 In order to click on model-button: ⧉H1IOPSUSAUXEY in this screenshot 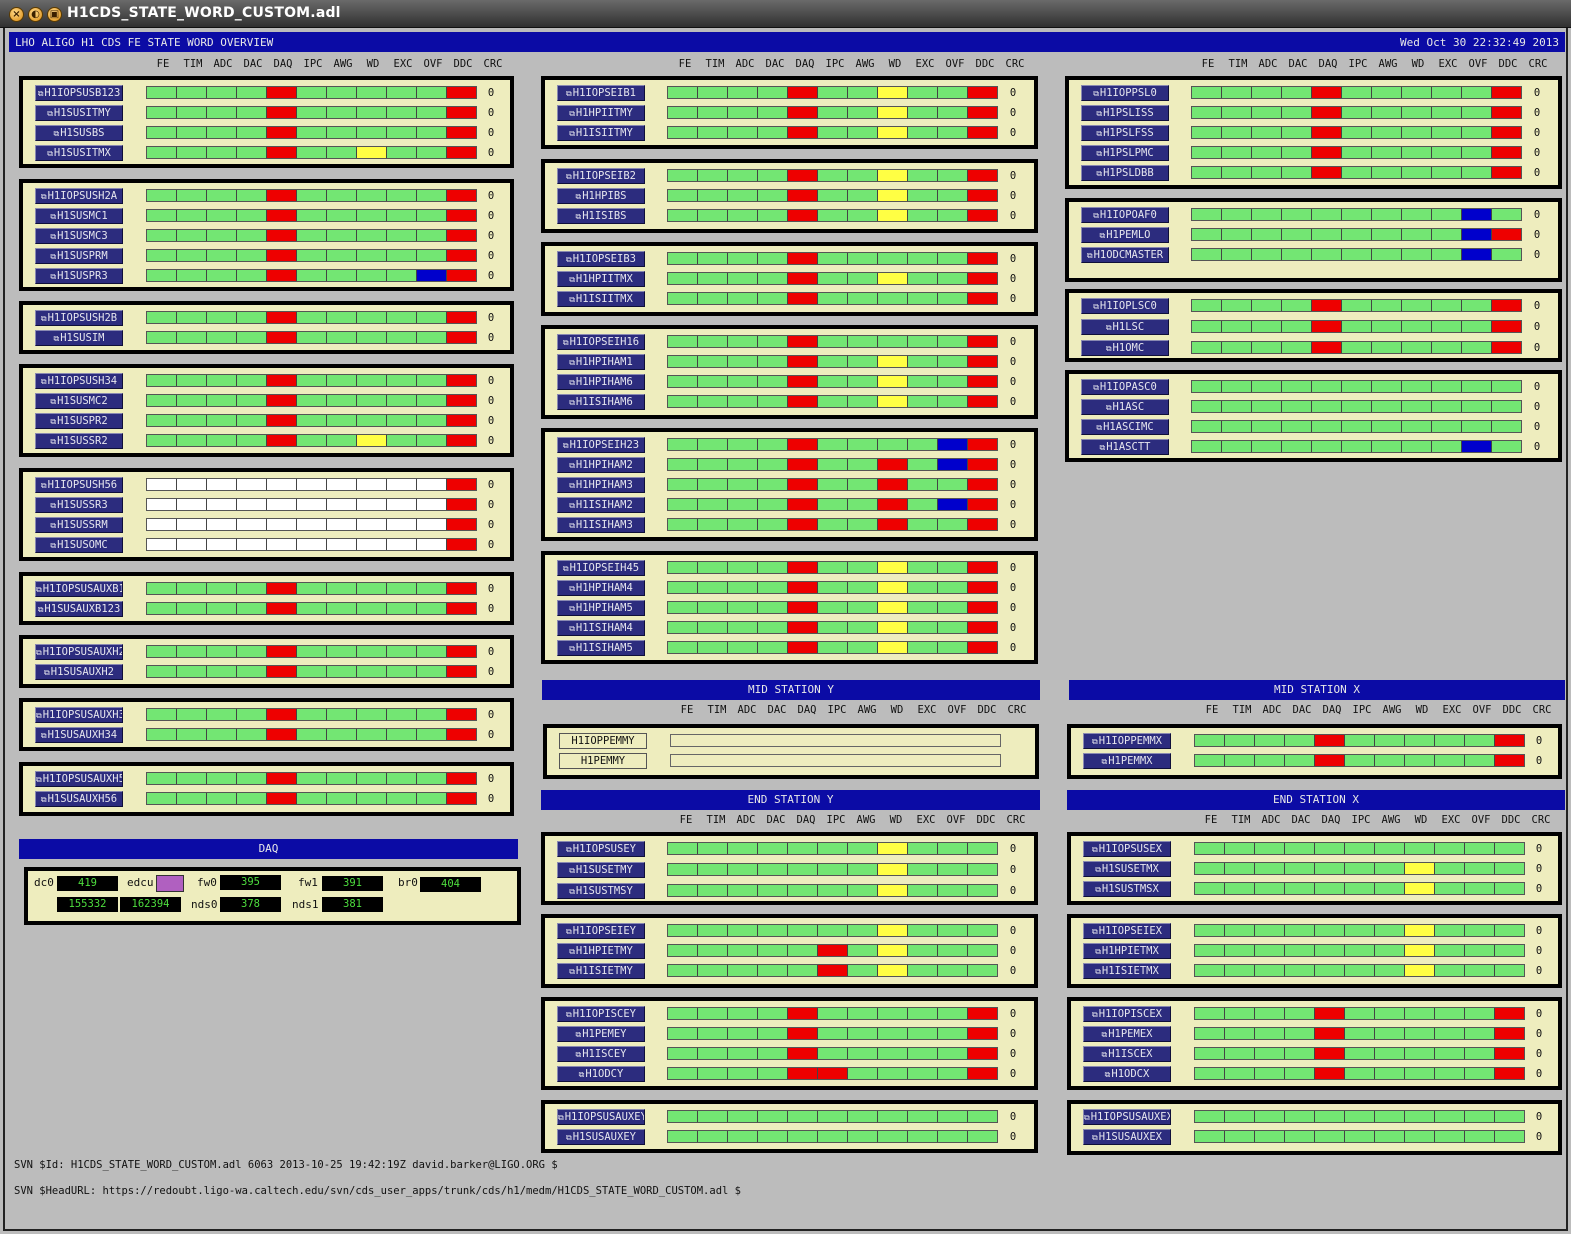, I will do `click(601, 1117)`.